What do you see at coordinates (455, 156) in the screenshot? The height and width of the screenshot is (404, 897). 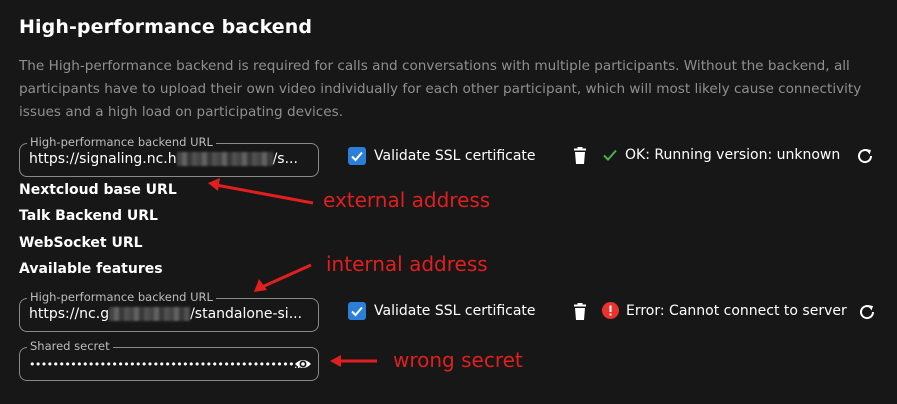 I see `validate-ssl-label-1: Validate SSL certificate` at bounding box center [455, 156].